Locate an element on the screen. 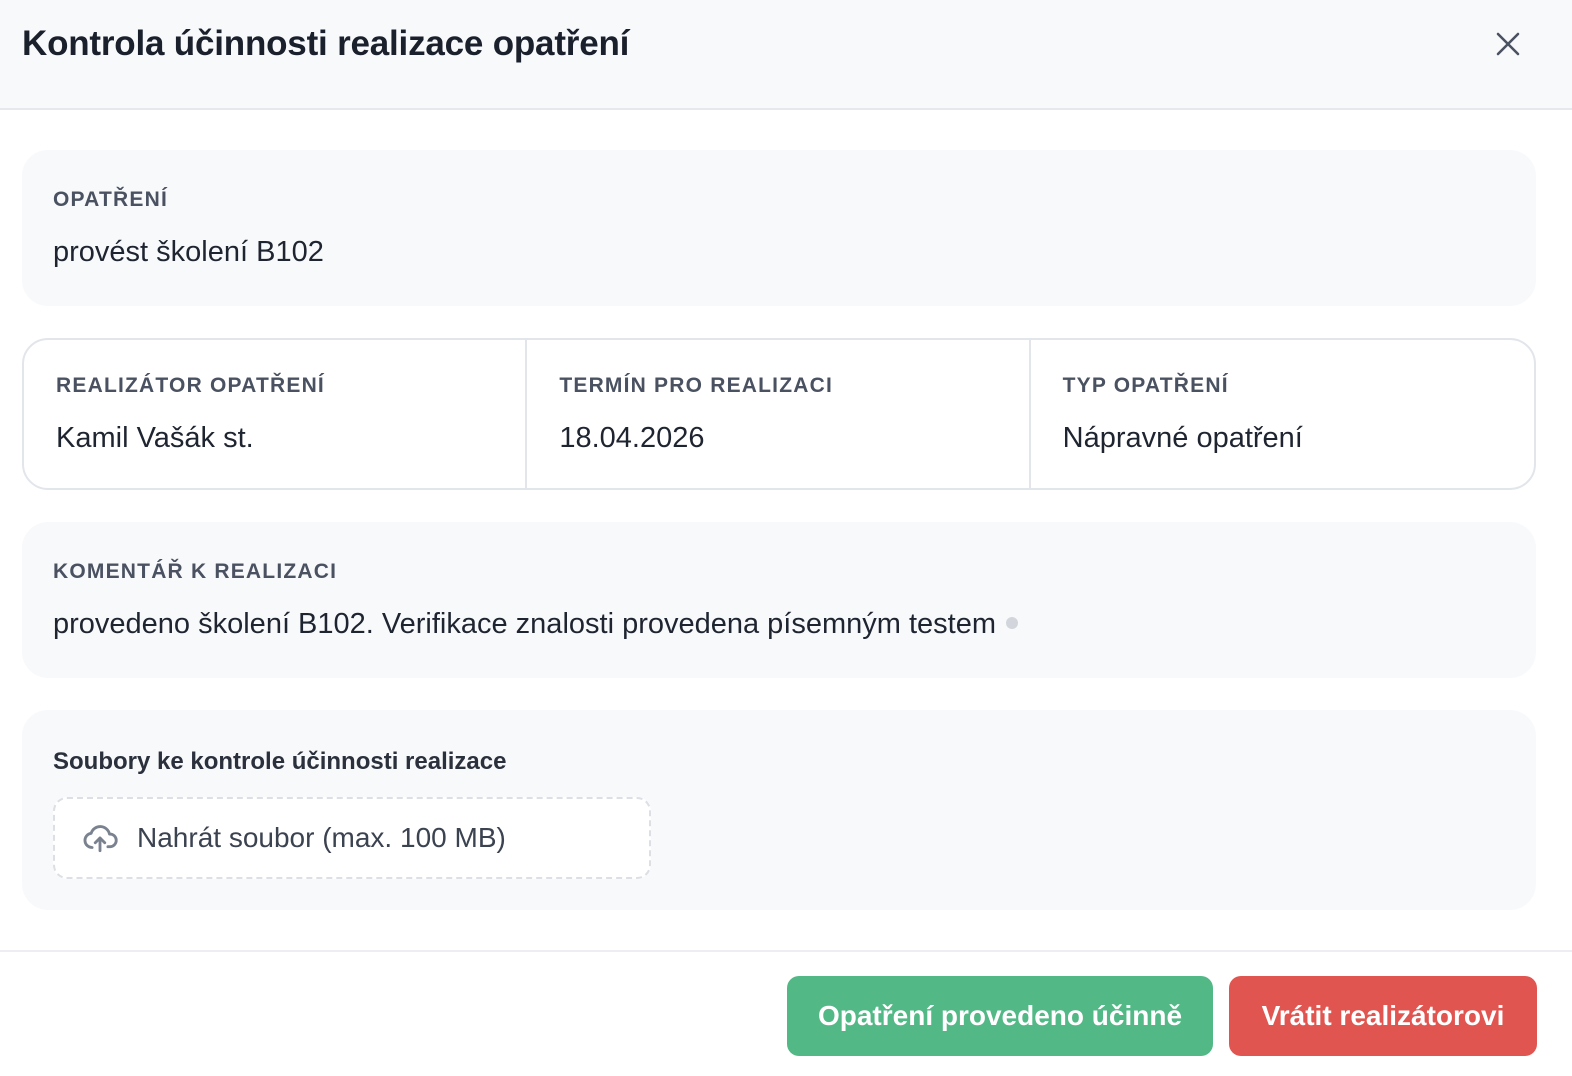 The image size is (1572, 1076). implementer-label: REALIZÁTOR OPATŘENÍ is located at coordinates (190, 385).